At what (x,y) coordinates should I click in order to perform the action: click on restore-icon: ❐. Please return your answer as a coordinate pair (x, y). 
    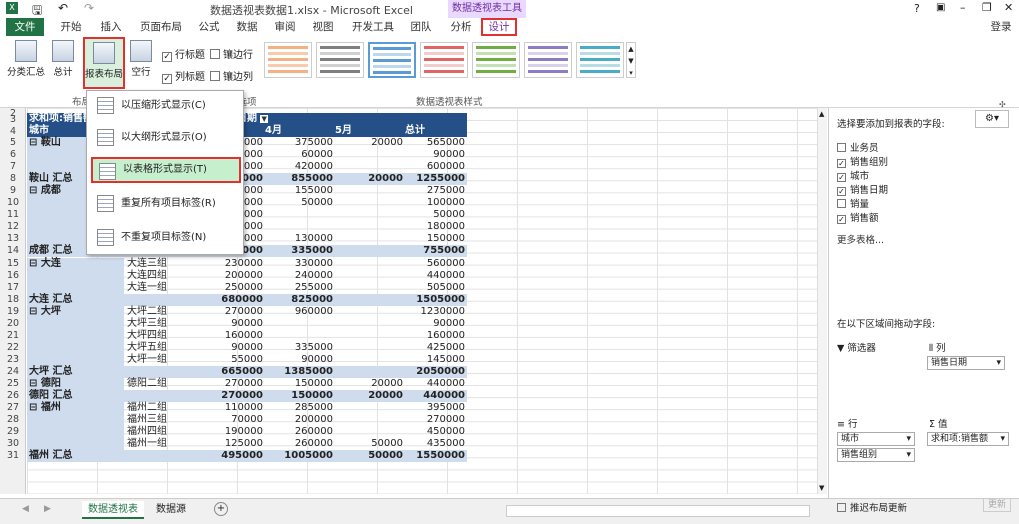
    Looking at the image, I should click on (987, 7).